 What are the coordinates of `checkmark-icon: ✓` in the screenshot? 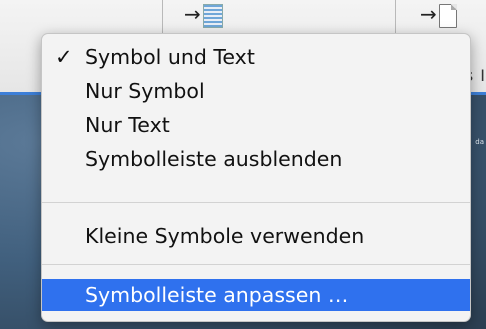 It's located at (64, 57).